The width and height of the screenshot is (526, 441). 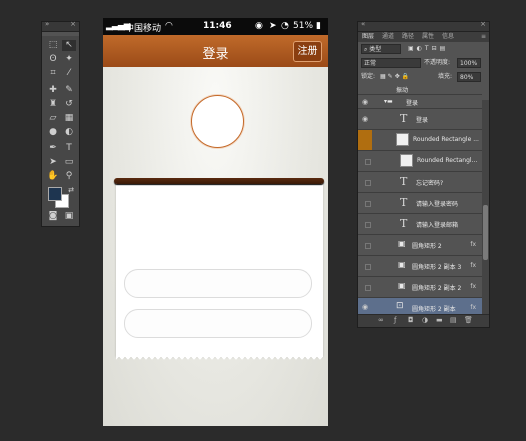 What do you see at coordinates (404, 223) in the screenshot?
I see `text-layer-icon: T` at bounding box center [404, 223].